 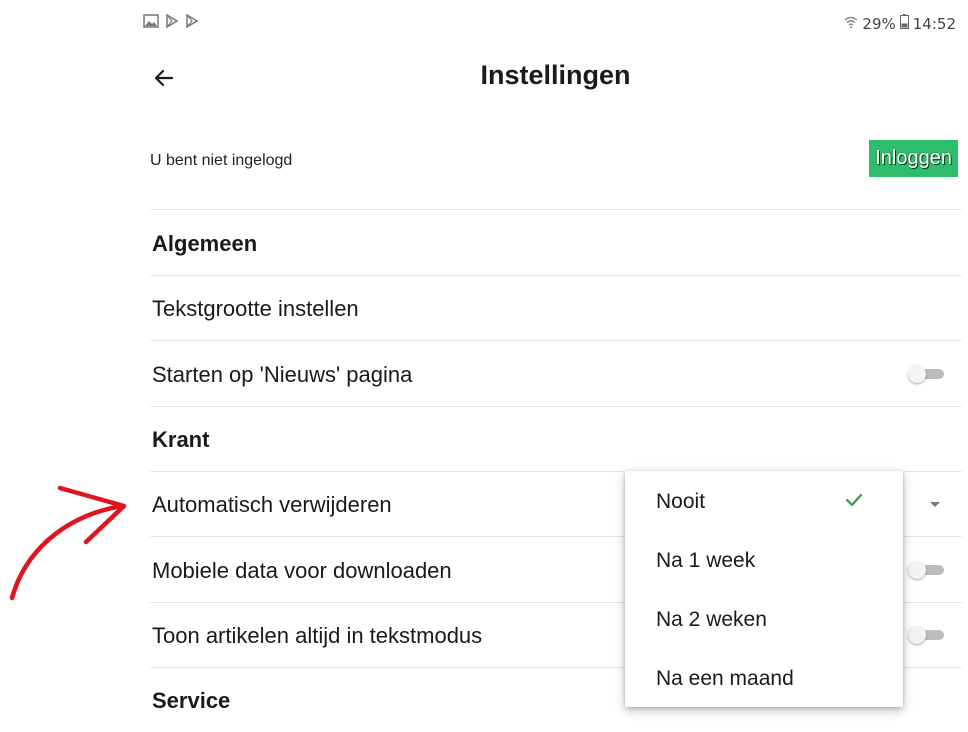 I want to click on menu-item-2-weeks: Na 2 weken, so click(x=764, y=620).